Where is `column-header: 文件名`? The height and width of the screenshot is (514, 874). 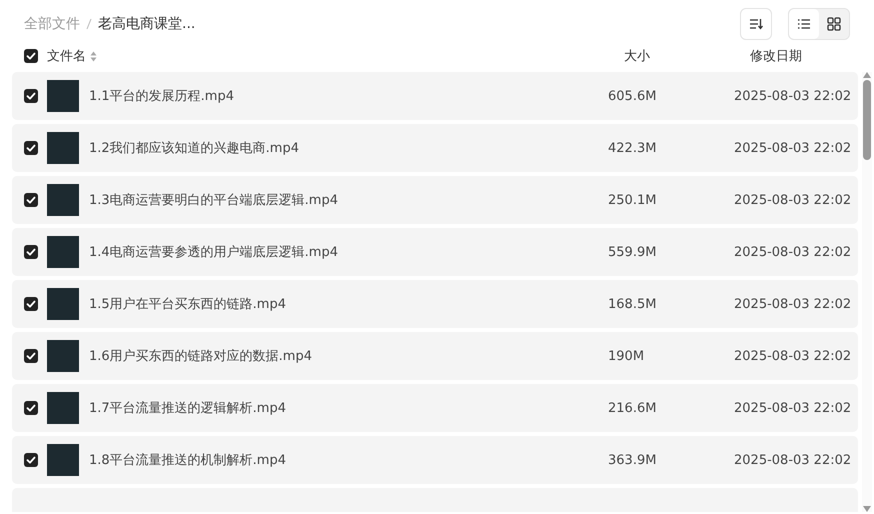 column-header: 文件名 is located at coordinates (66, 56).